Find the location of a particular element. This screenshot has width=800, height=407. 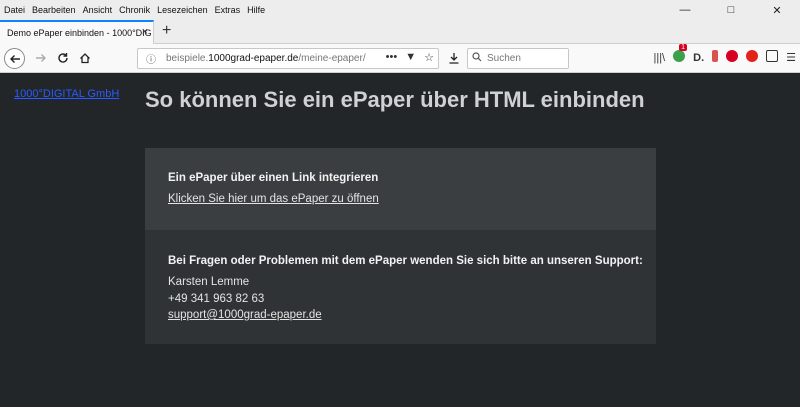

info-icon: ⓘ is located at coordinates (151, 58).